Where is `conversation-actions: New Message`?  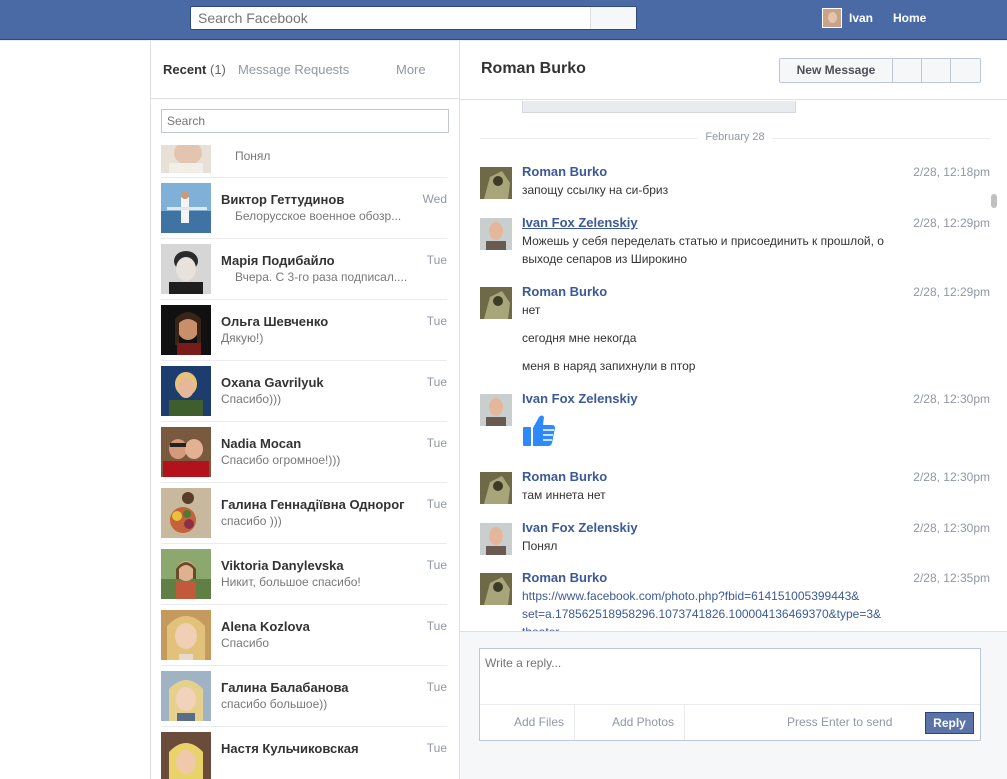 conversation-actions: New Message is located at coordinates (880, 70).